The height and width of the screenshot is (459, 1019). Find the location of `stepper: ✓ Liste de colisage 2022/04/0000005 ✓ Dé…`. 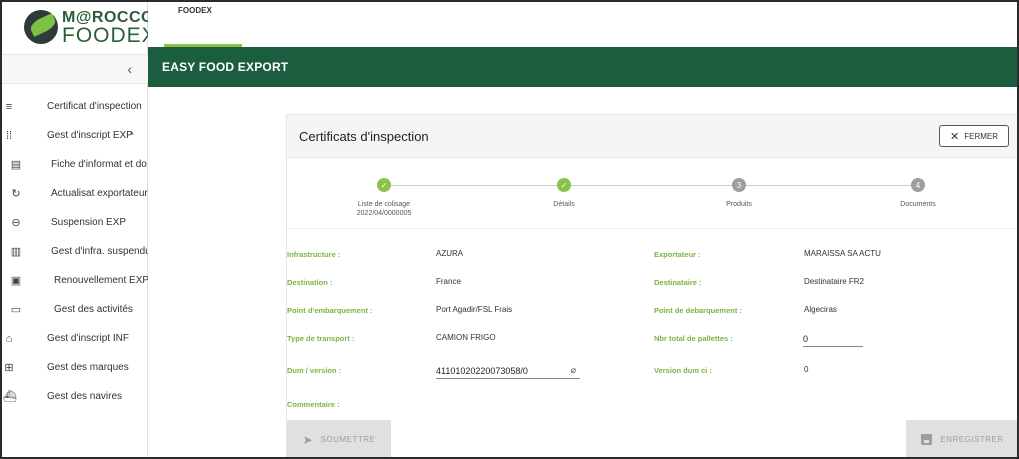

stepper: ✓ Liste de colisage 2022/04/0000005 ✓ Dé… is located at coordinates (653, 194).